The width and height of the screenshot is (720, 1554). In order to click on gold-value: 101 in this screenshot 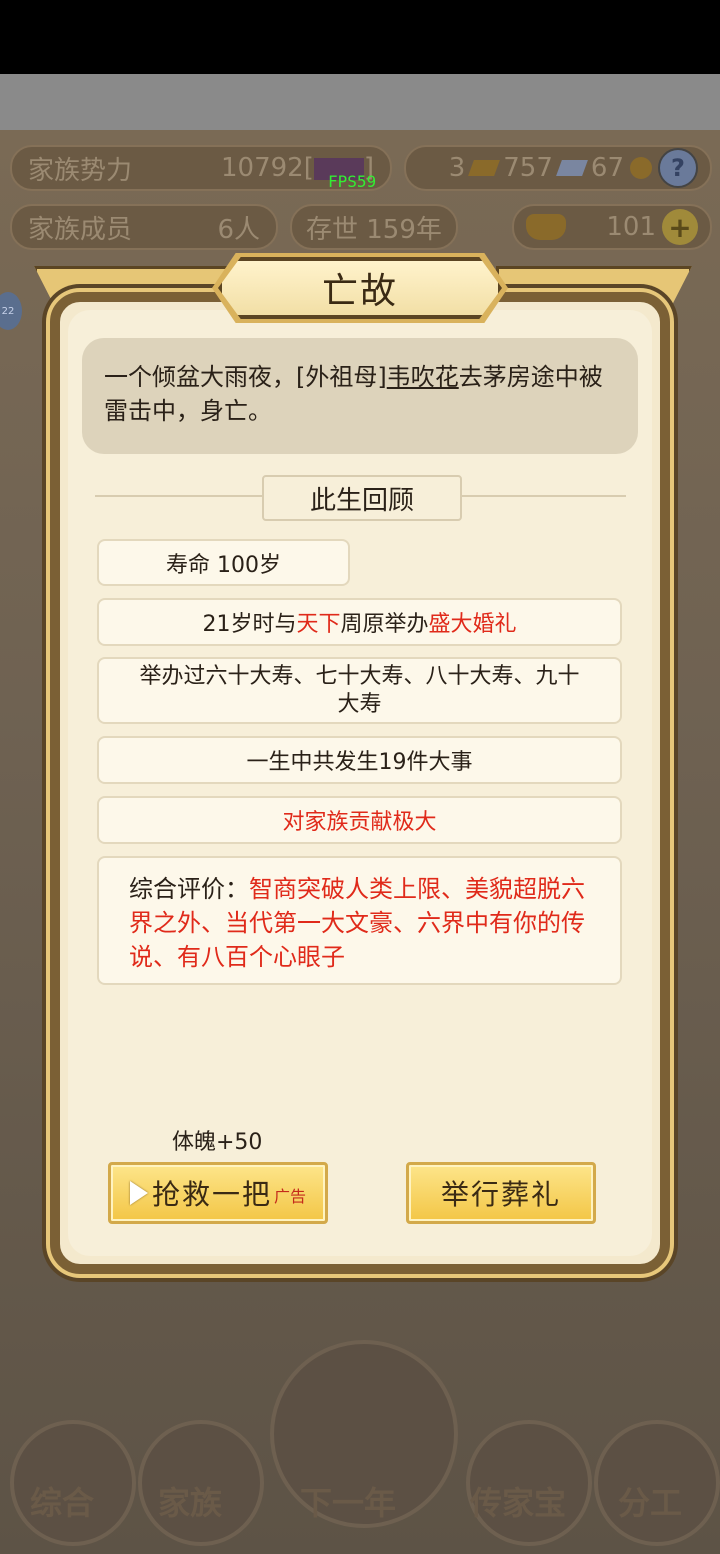, I will do `click(631, 227)`.